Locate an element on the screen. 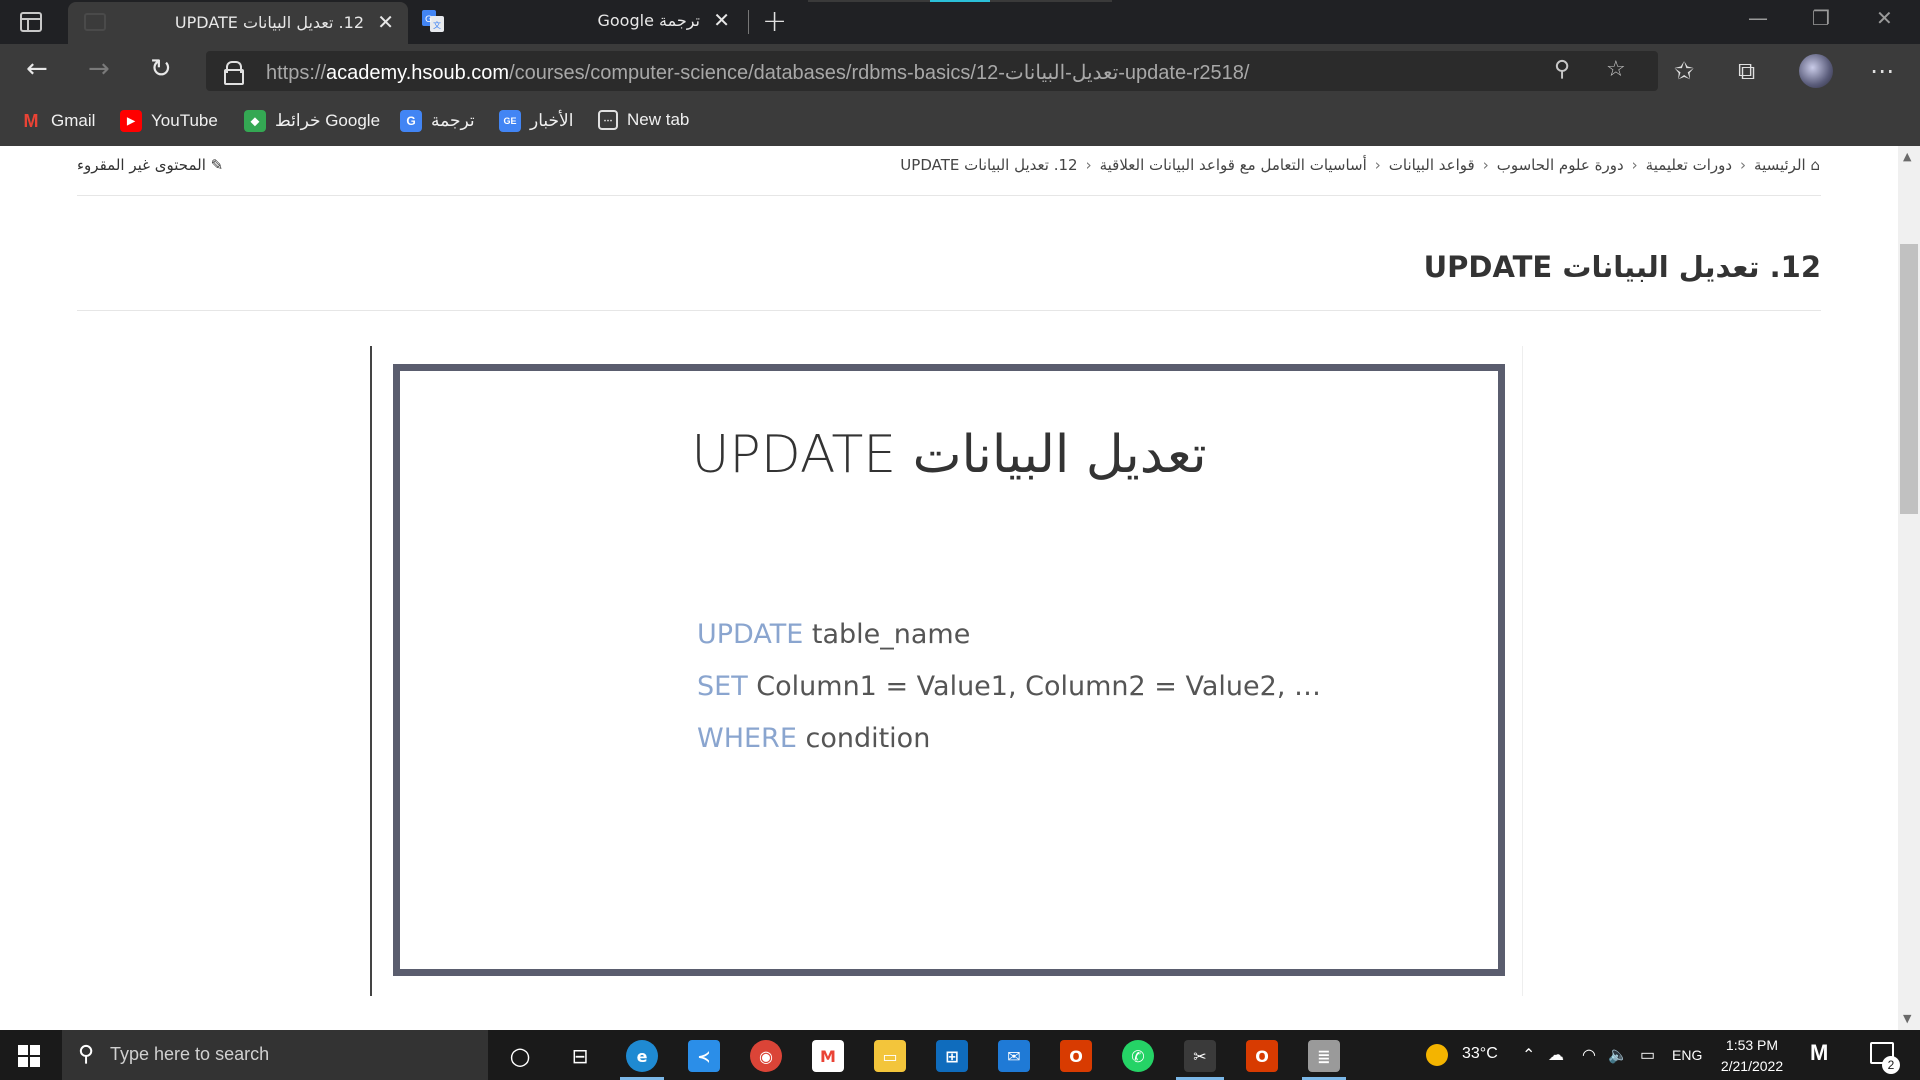  minimize-icon: — is located at coordinates (1758, 18).